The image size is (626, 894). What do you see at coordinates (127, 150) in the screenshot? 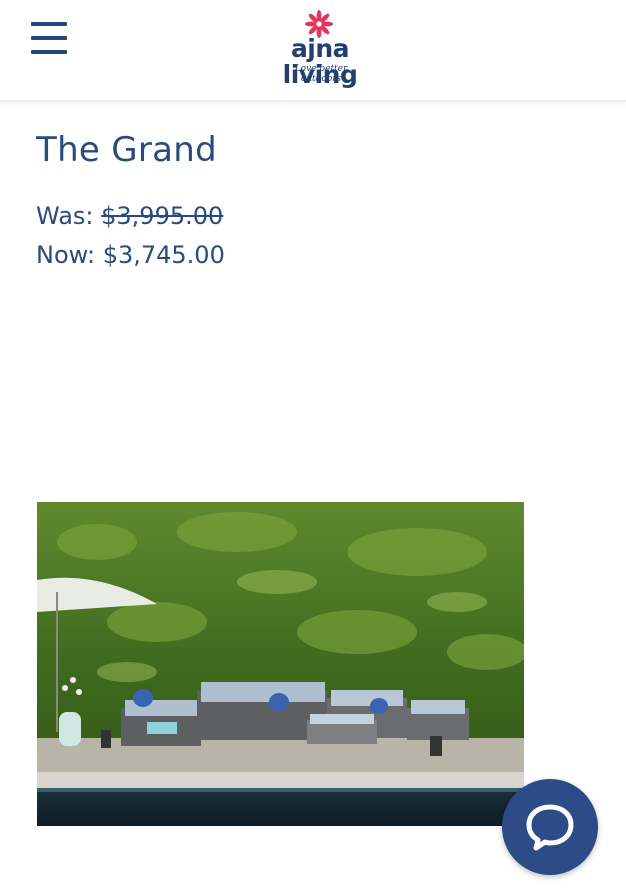
I see `product-title: The Grand` at bounding box center [127, 150].